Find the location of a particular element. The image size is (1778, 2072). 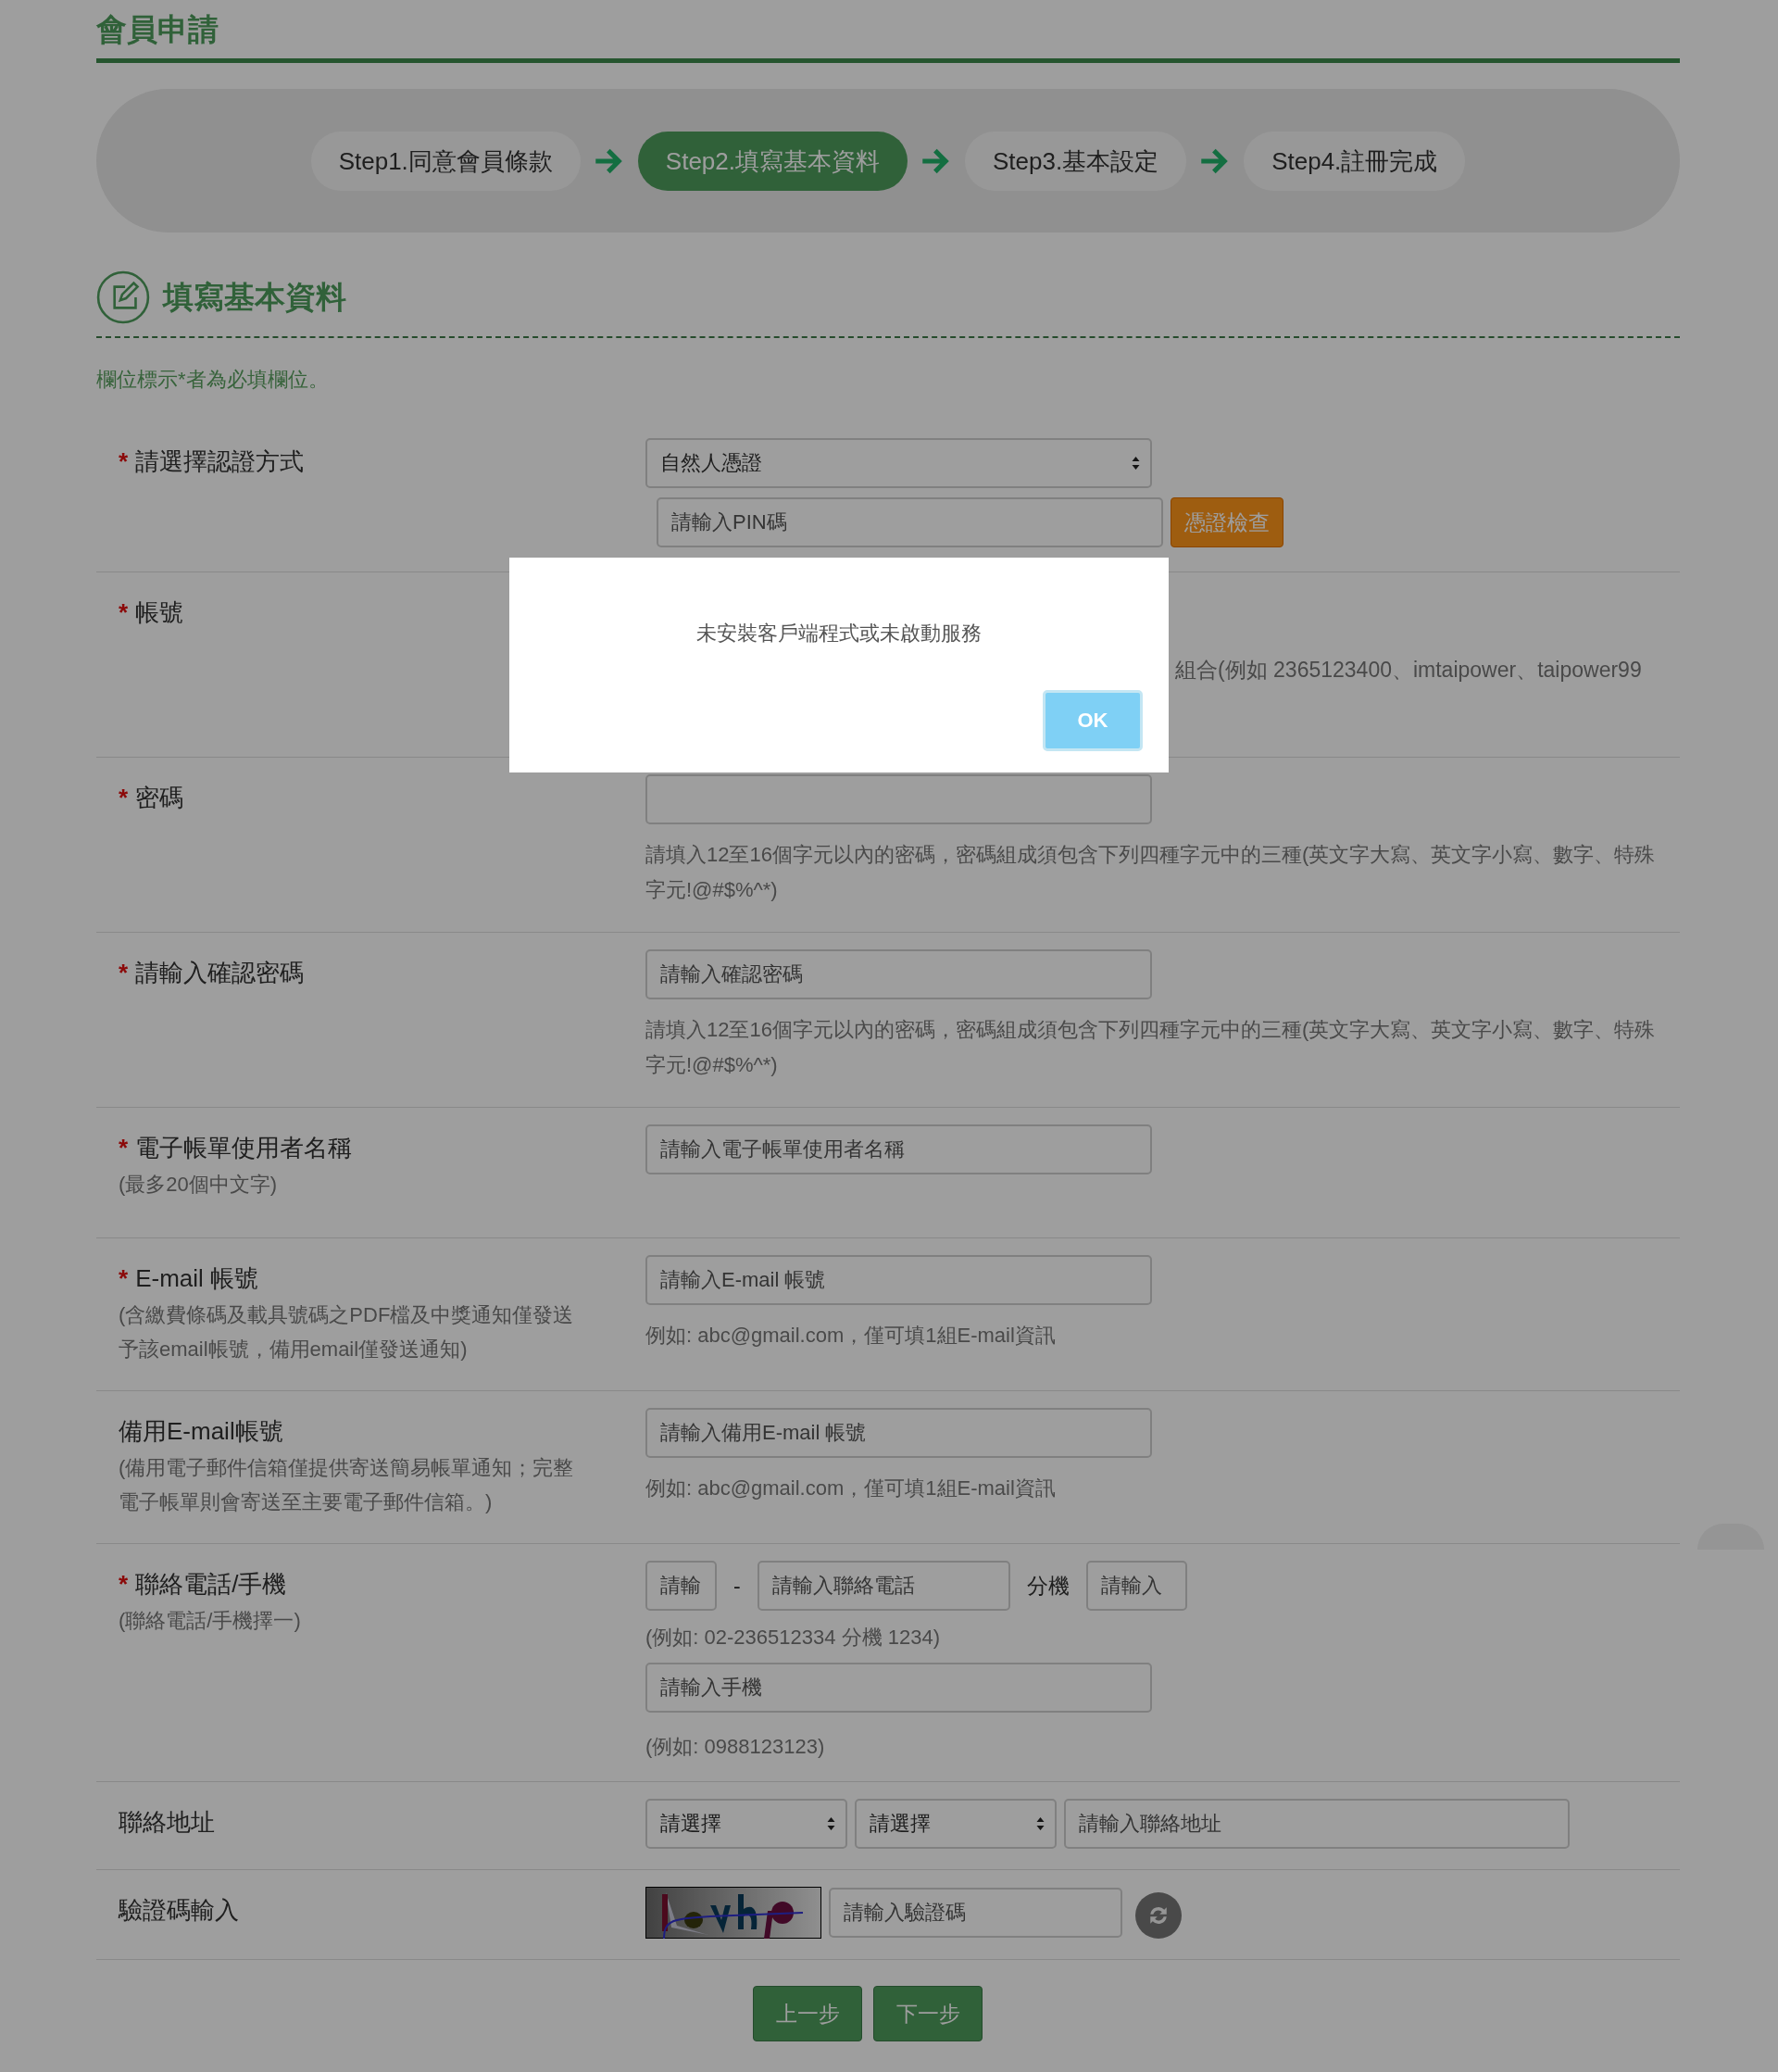

field-label: 電子帳單使用者名稱 is located at coordinates (244, 1148).